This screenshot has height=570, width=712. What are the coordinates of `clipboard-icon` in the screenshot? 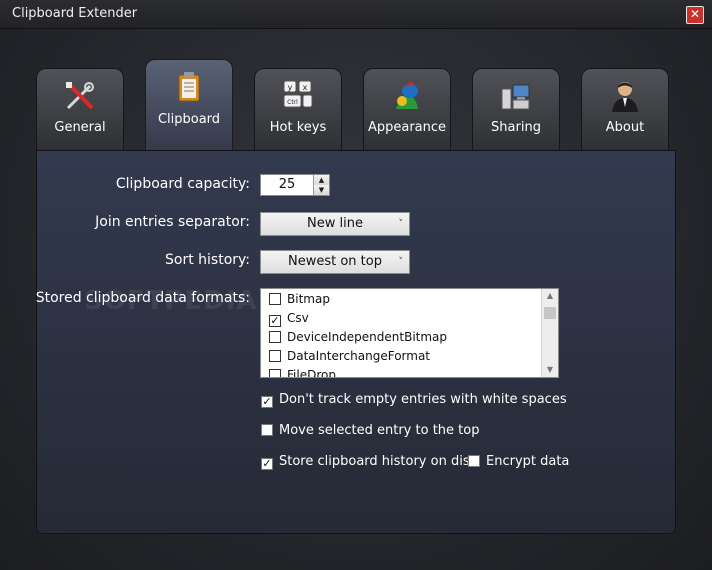 It's located at (189, 87).